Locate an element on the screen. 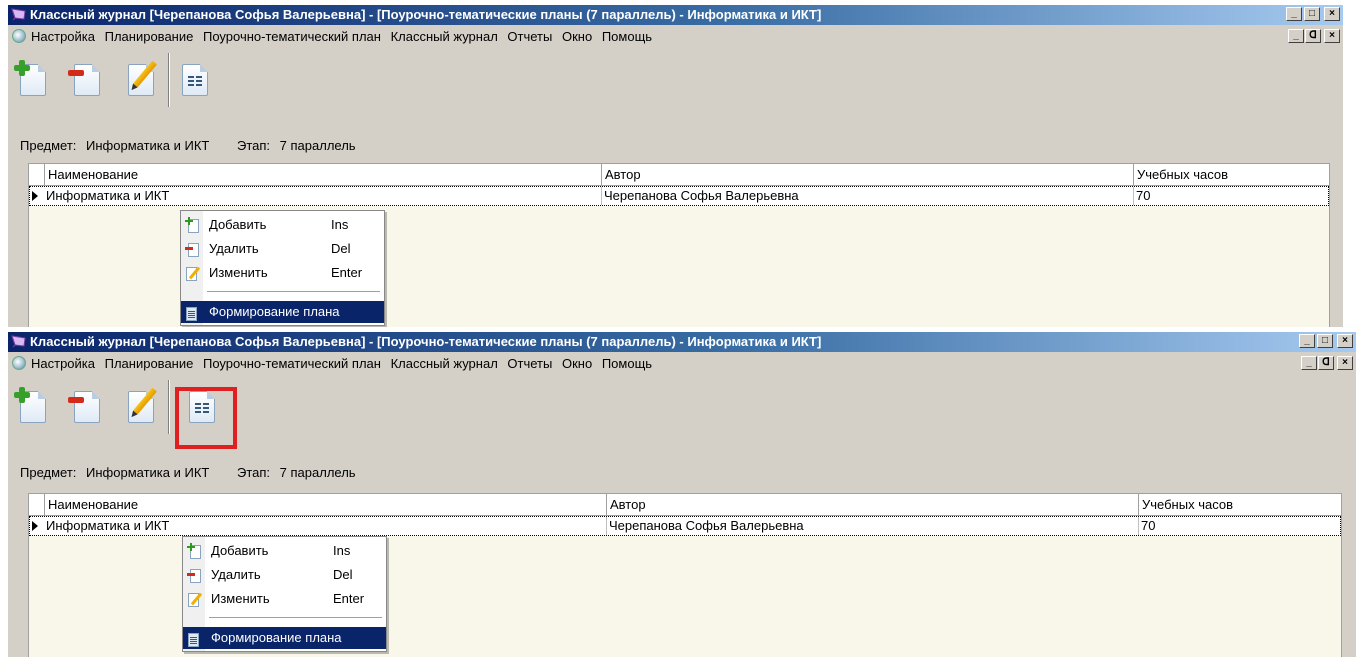 Image resolution: width=1362 pixels, height=657 pixels. edit-icon is located at coordinates (195, 599).